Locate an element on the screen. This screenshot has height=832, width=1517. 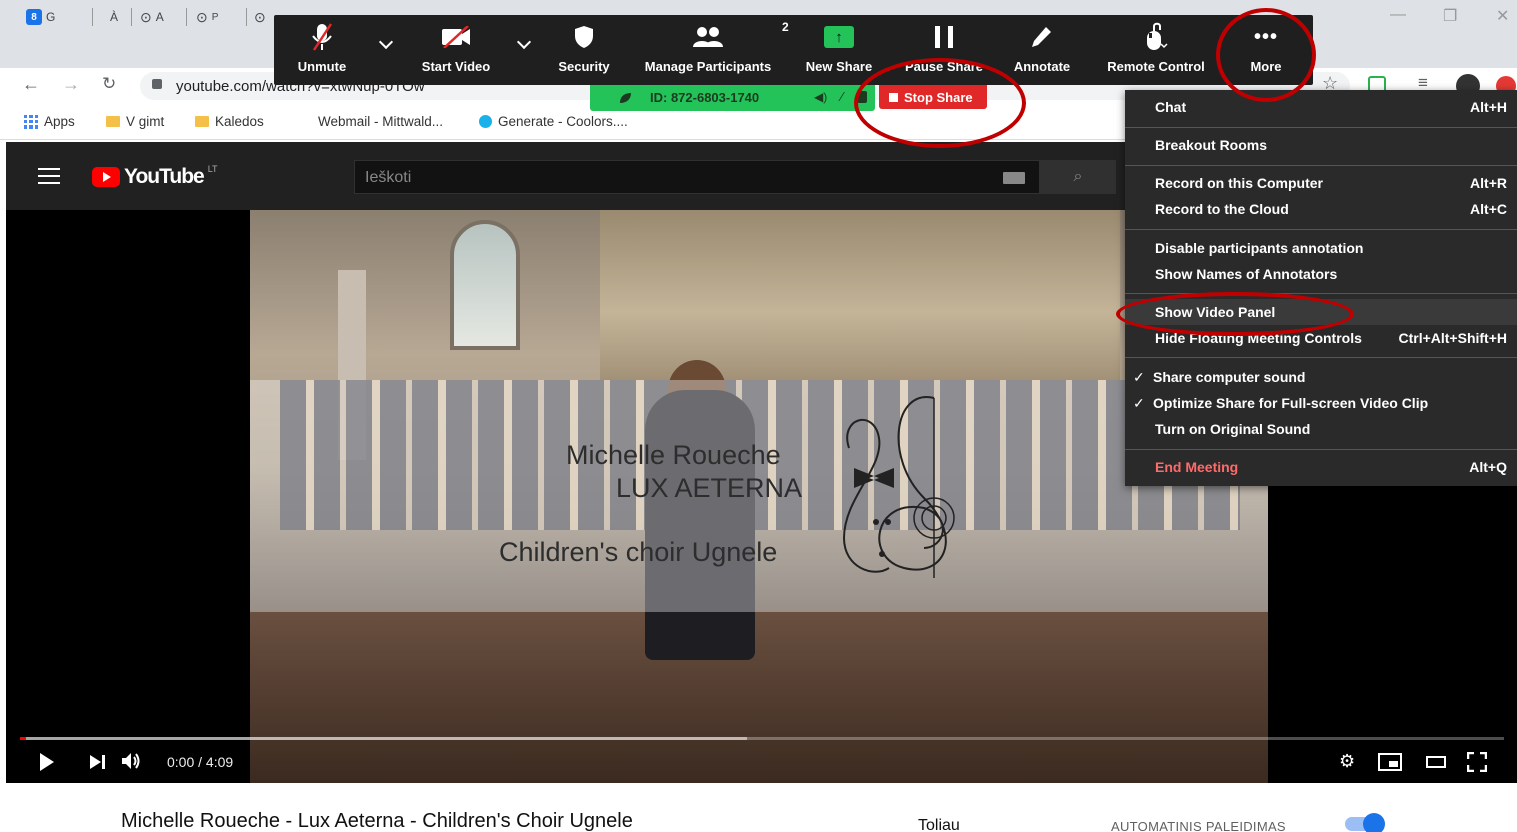
search-input: Ieškoti is located at coordinates (697, 177).